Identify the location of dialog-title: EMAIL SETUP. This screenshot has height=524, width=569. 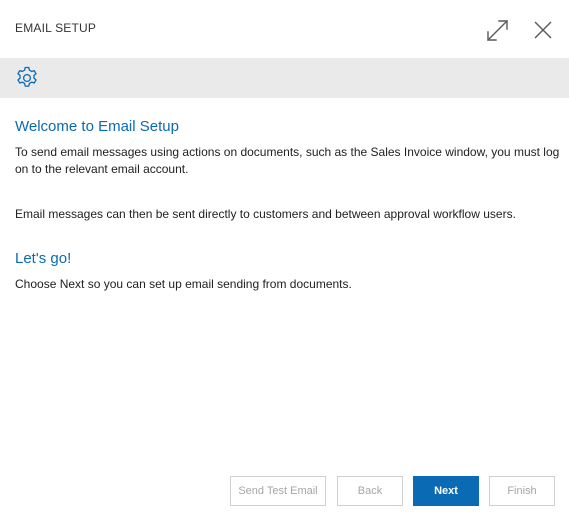
(56, 28).